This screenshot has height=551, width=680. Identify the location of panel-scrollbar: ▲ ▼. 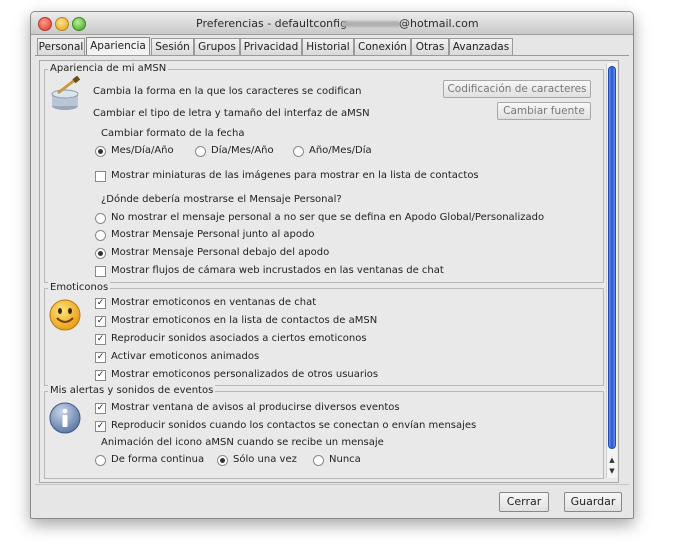
(611, 270).